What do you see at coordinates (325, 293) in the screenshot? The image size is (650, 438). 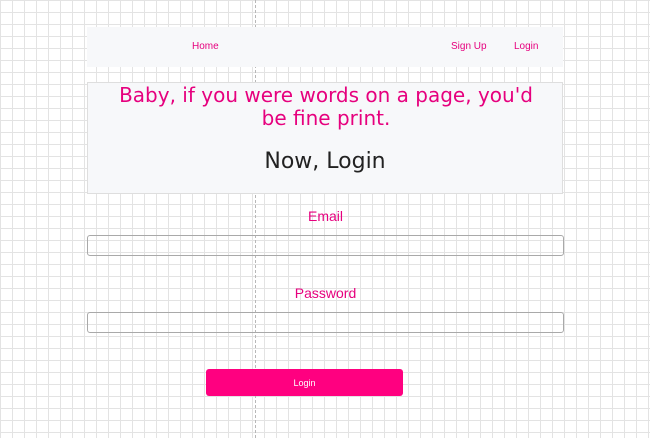 I see `password-label: Password` at bounding box center [325, 293].